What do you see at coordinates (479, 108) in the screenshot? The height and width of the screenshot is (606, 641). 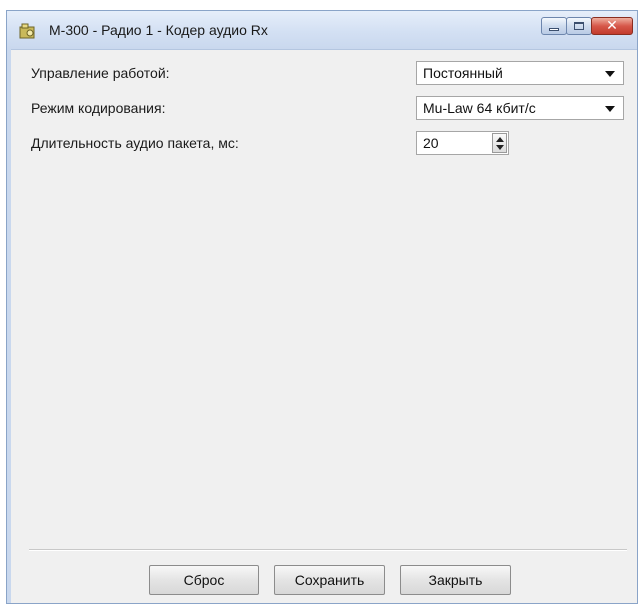 I see `encoding-mode-value: Mu-Law 64 кбит/с` at bounding box center [479, 108].